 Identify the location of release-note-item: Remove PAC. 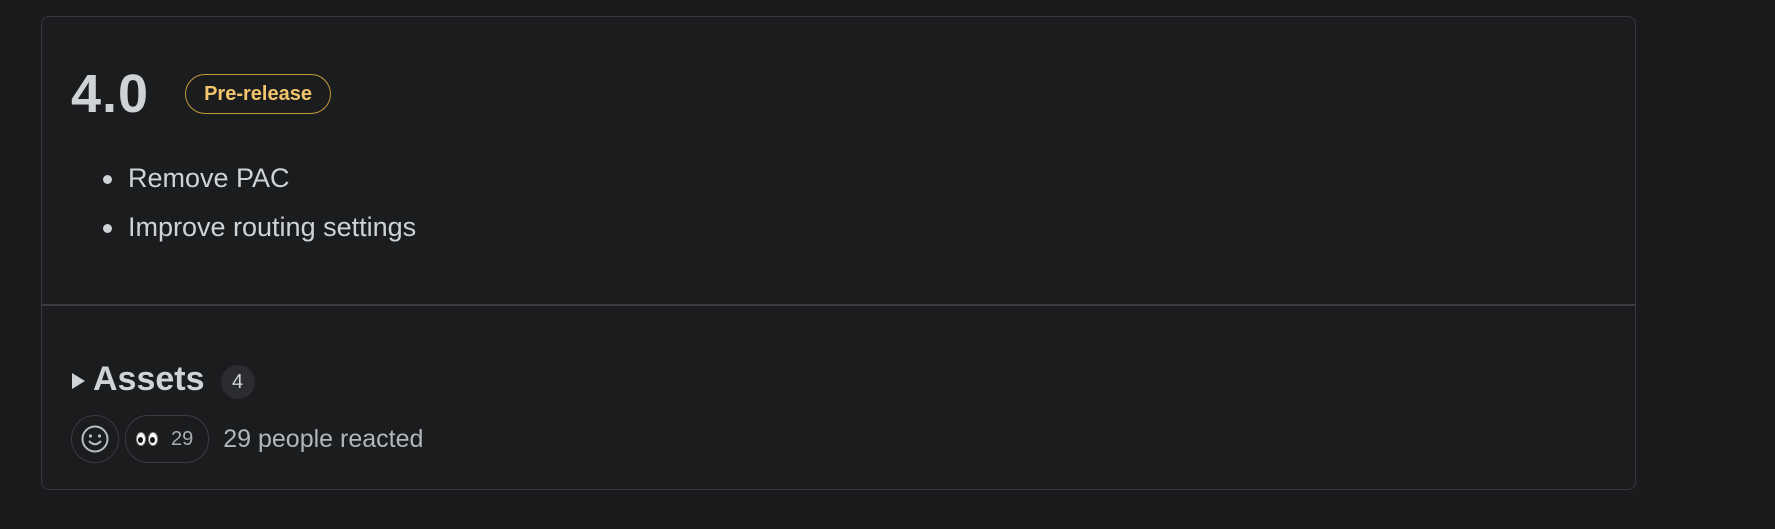
(257, 178).